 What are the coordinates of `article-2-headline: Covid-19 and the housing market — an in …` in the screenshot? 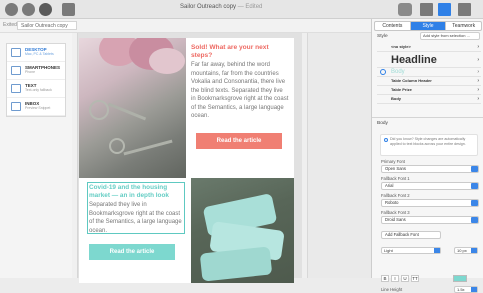 It's located at (137, 192).